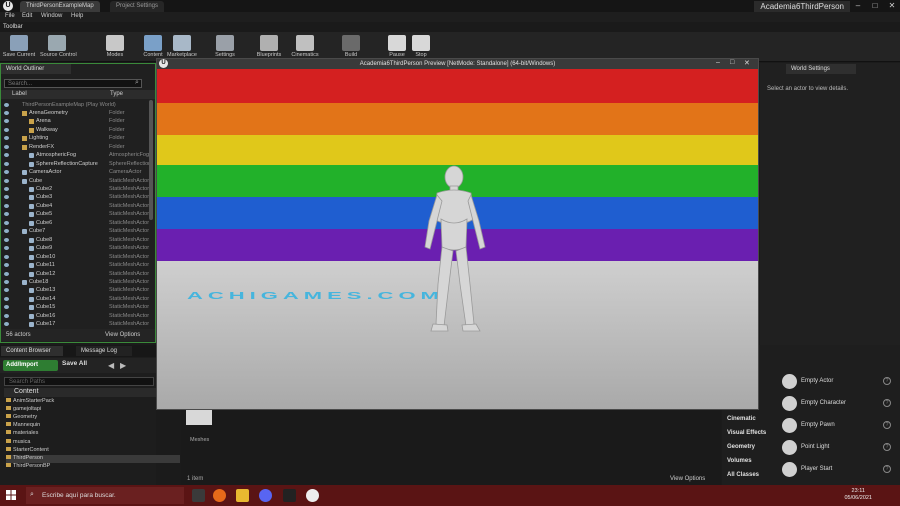 The image size is (900, 506). What do you see at coordinates (77, 16) in the screenshot?
I see `menu-help: Help` at bounding box center [77, 16].